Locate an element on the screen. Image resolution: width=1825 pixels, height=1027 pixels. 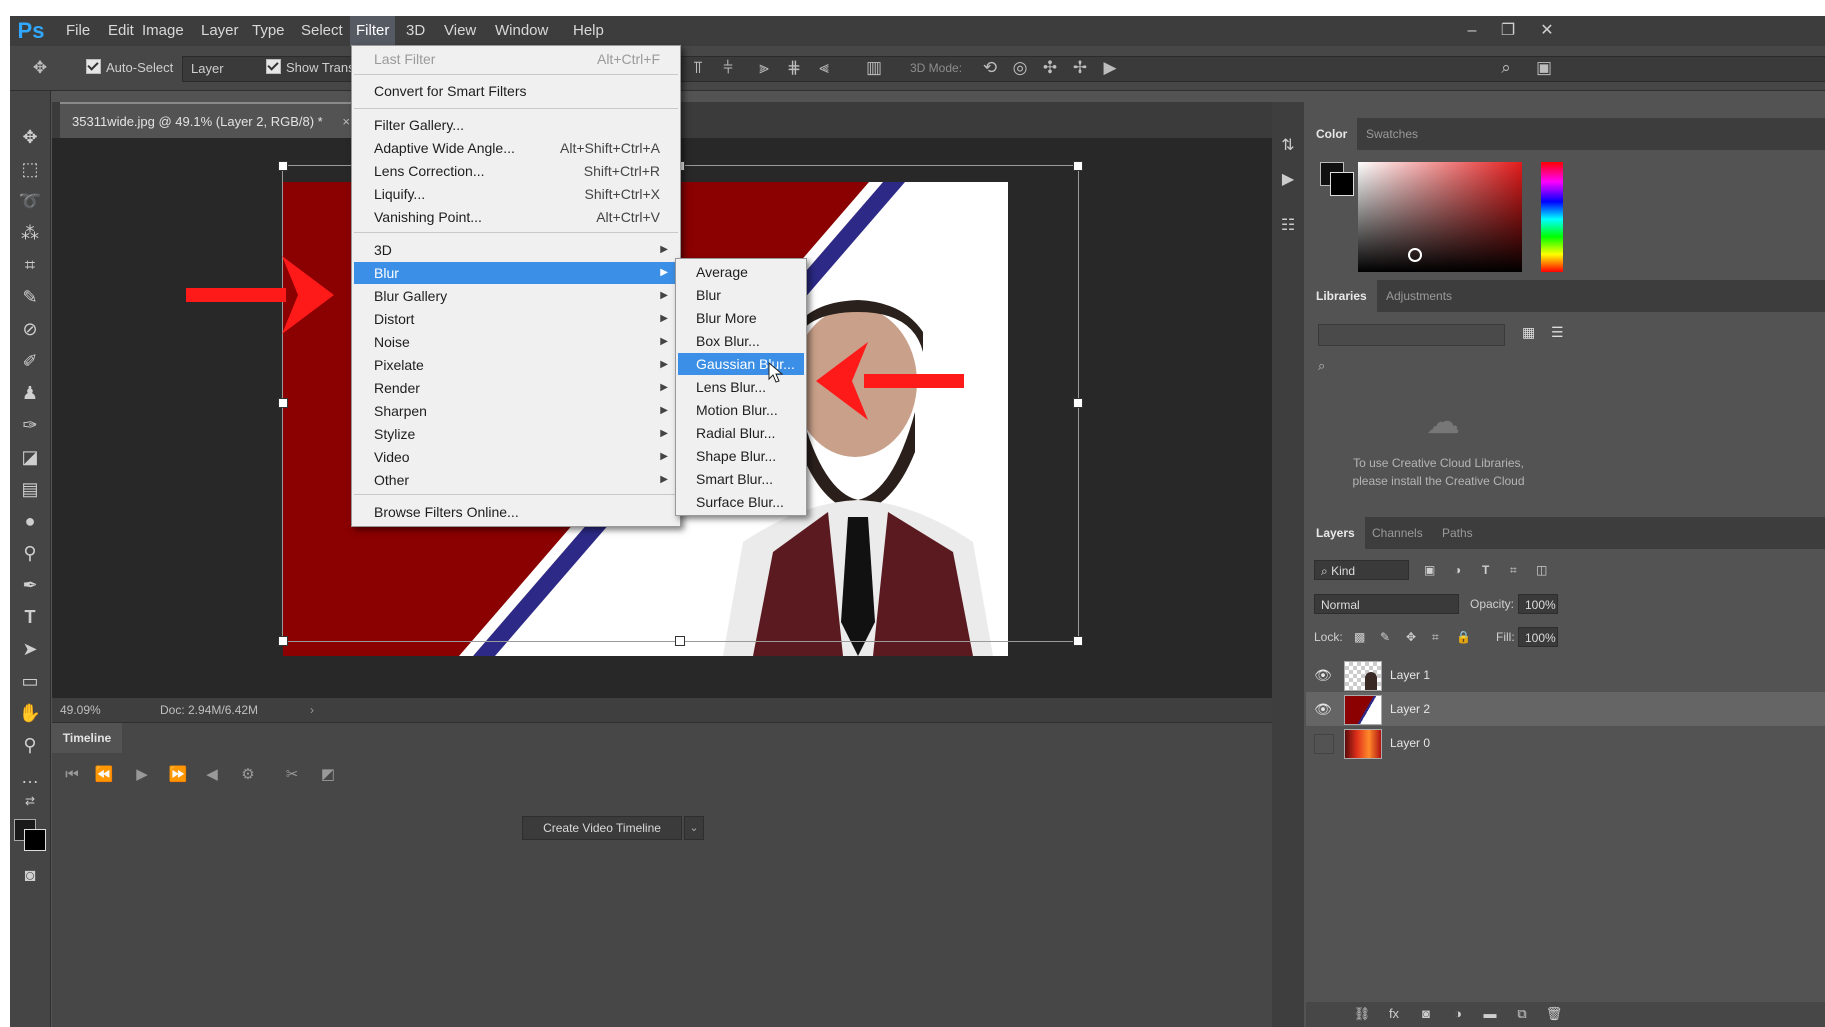
move-tool-icon: ✥ is located at coordinates (30, 137).